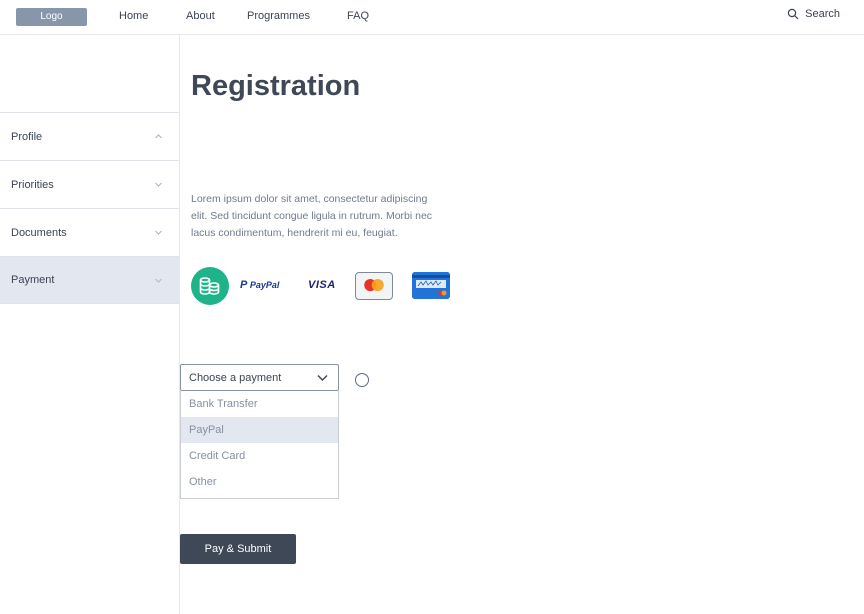 This screenshot has width=864, height=614. What do you see at coordinates (432, 17) in the screenshot?
I see `top-navigation-bar: Logo Home About Programmes FAQ Search` at bounding box center [432, 17].